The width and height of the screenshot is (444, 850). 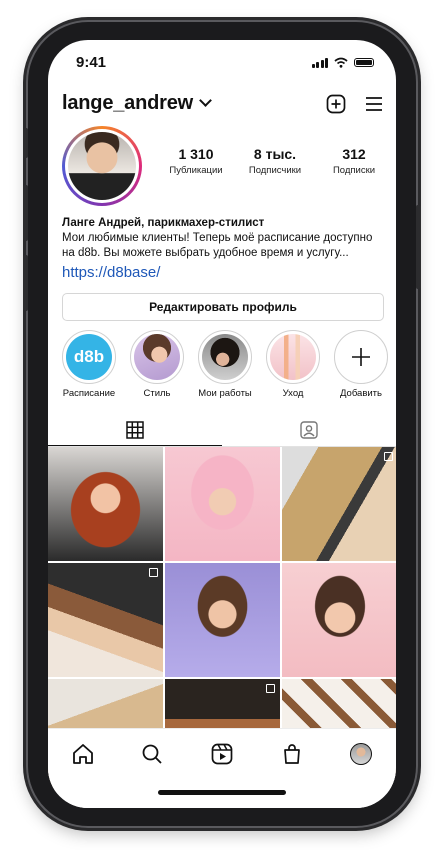 I want to click on highlight-schedule: d8b Расписание, so click(x=89, y=364).